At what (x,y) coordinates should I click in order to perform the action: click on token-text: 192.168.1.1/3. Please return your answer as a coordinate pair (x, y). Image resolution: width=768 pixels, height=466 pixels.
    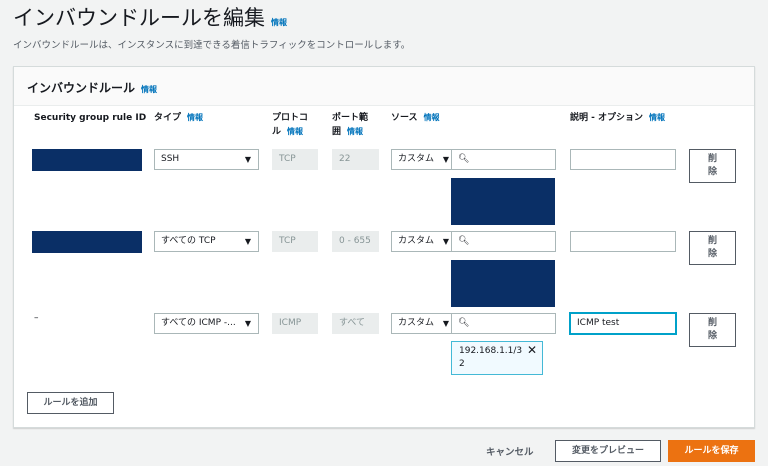
    Looking at the image, I should click on (491, 351).